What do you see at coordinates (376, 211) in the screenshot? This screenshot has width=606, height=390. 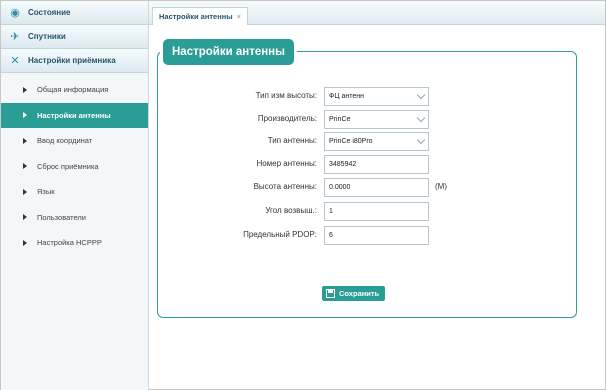 I see `elevation-angle-input: 1` at bounding box center [376, 211].